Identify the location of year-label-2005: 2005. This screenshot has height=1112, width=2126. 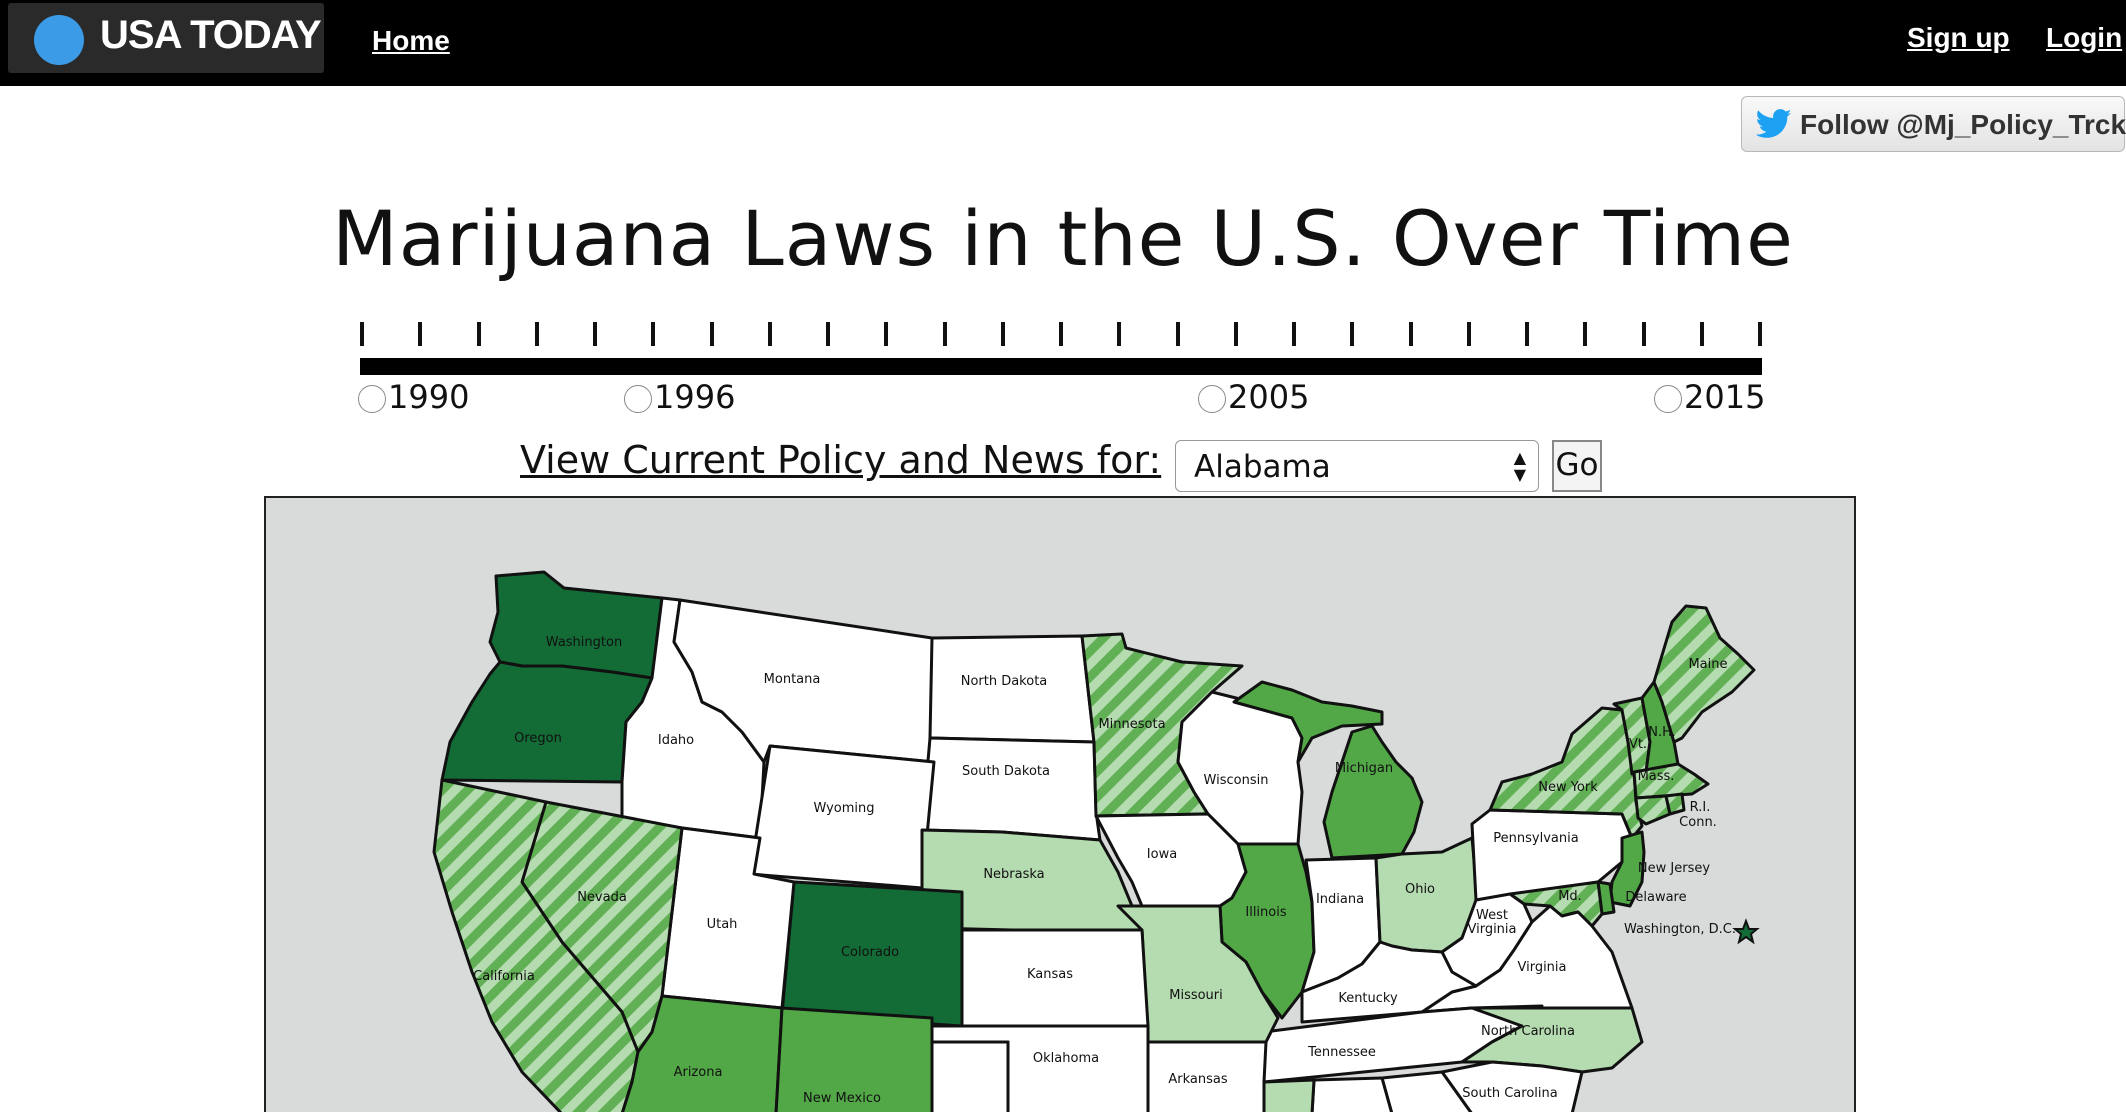
(1269, 397).